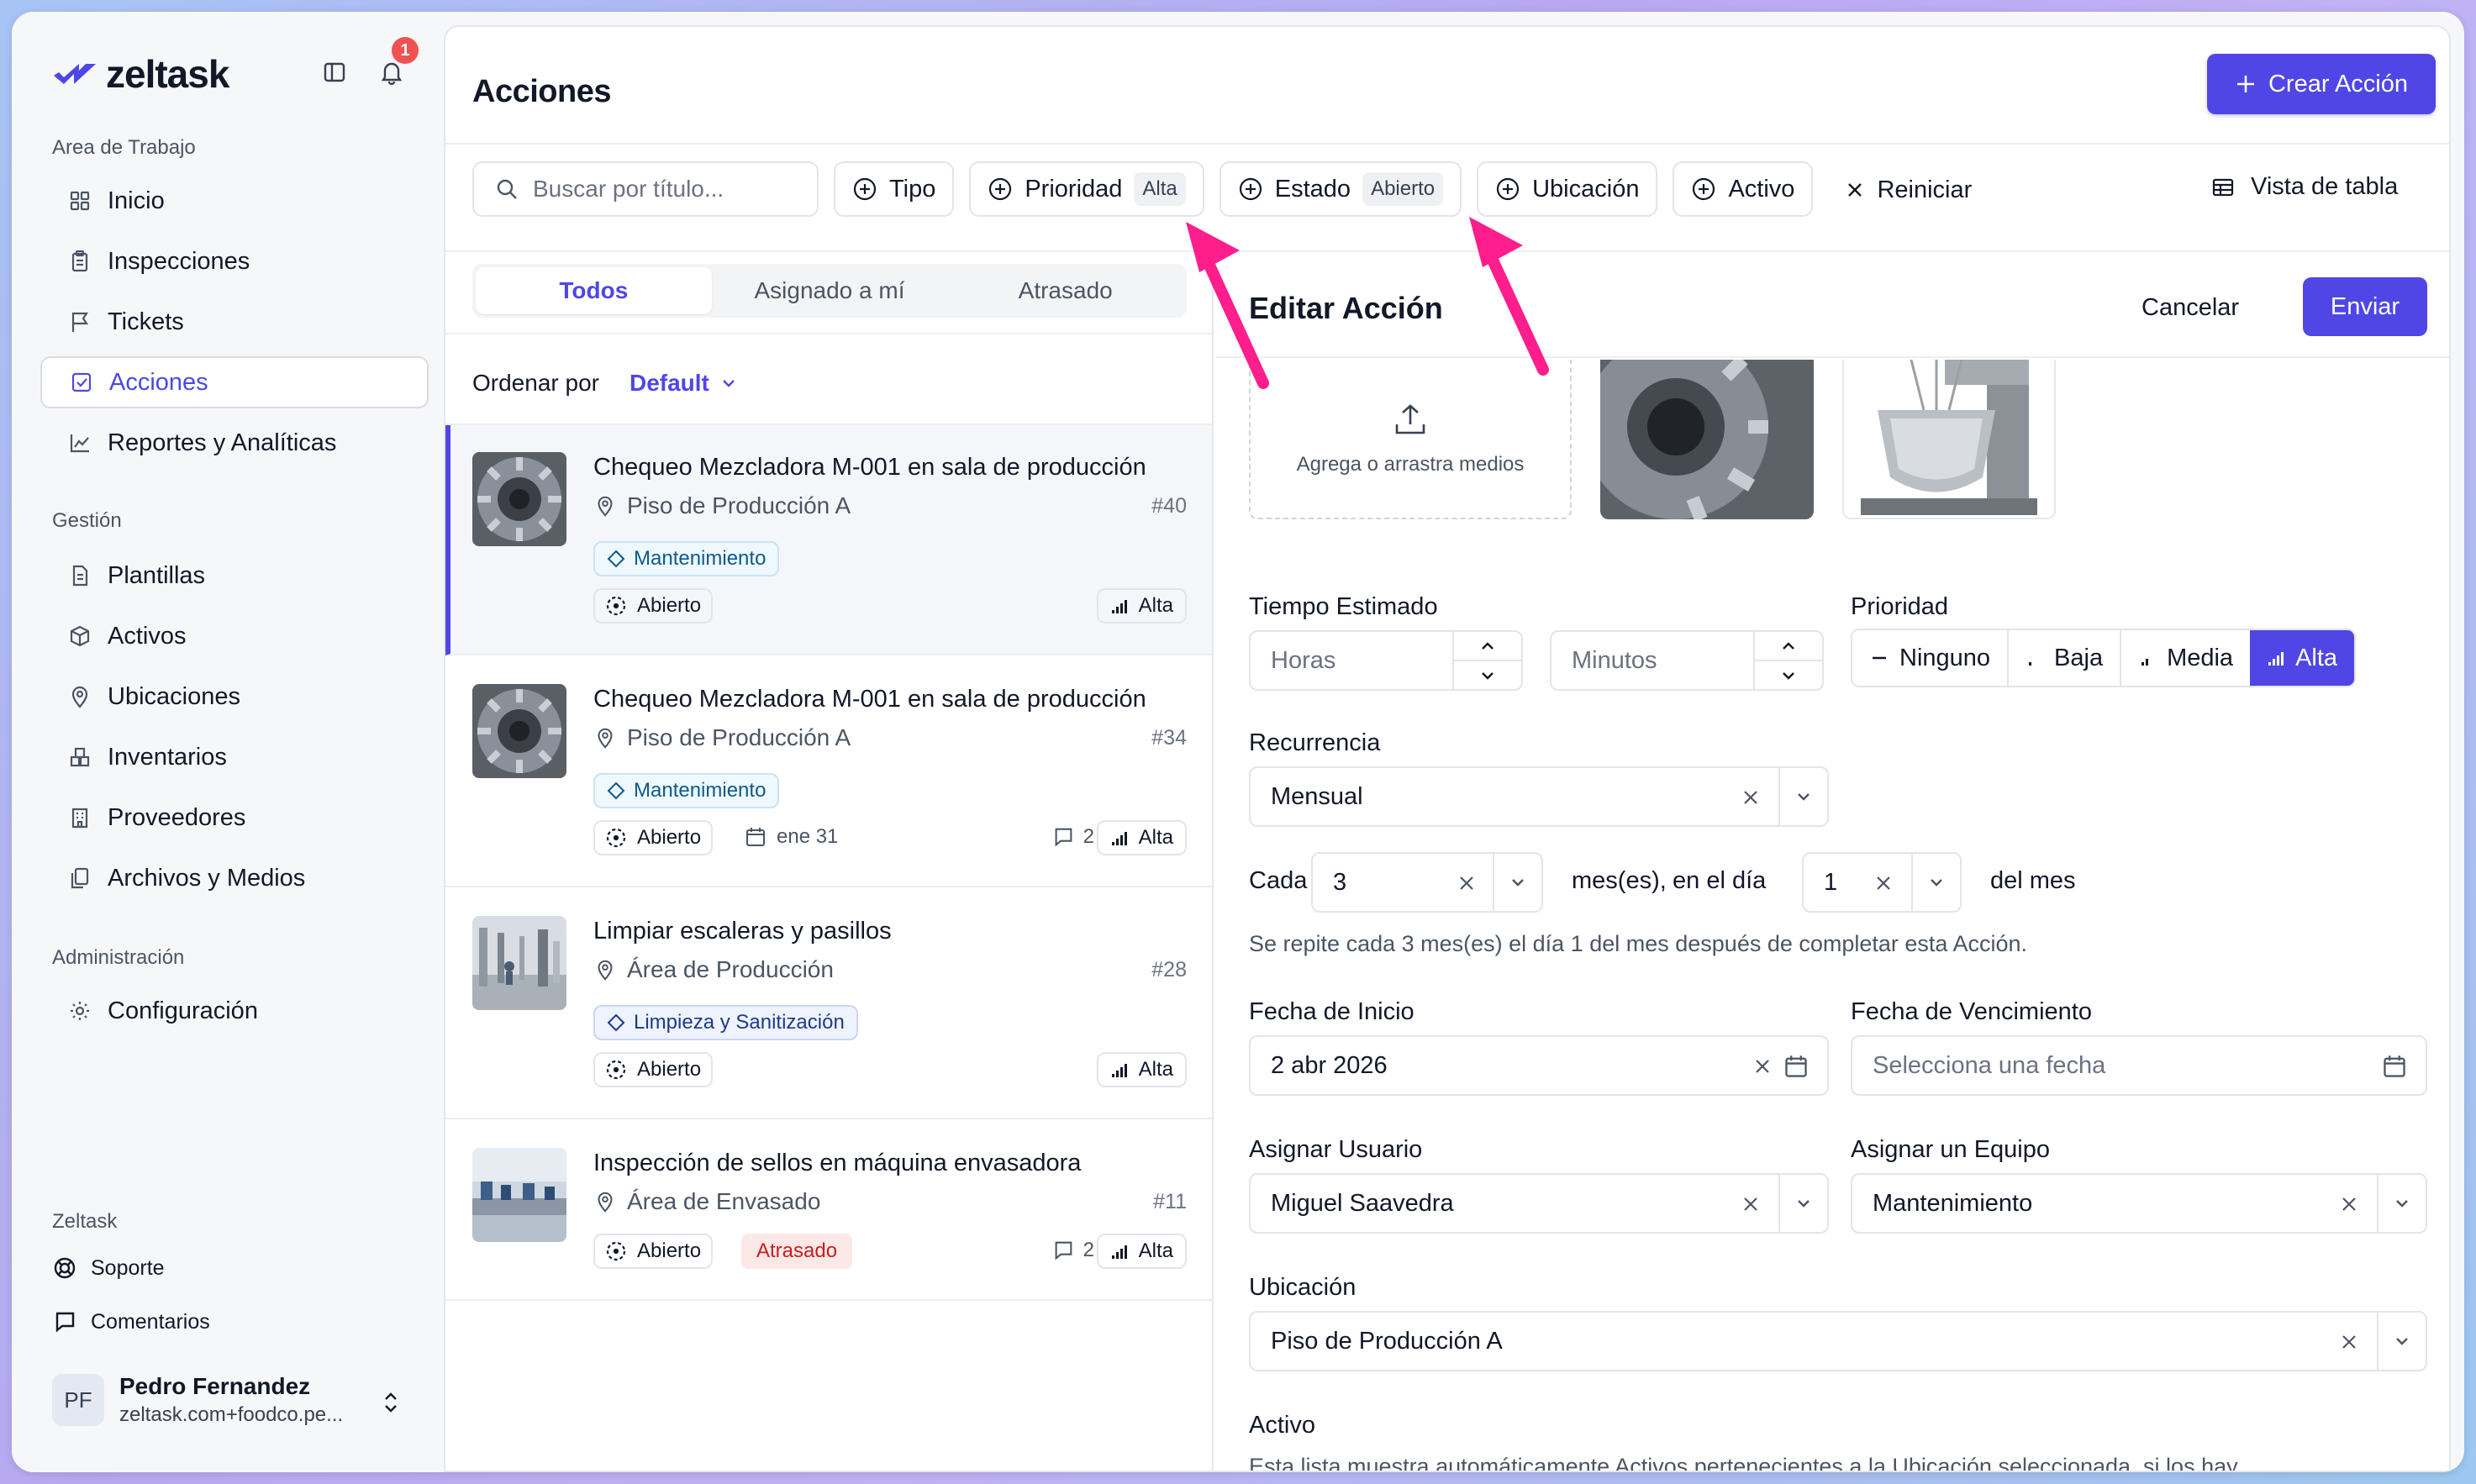  What do you see at coordinates (1707, 440) in the screenshot?
I see `media-thumbnail-gear` at bounding box center [1707, 440].